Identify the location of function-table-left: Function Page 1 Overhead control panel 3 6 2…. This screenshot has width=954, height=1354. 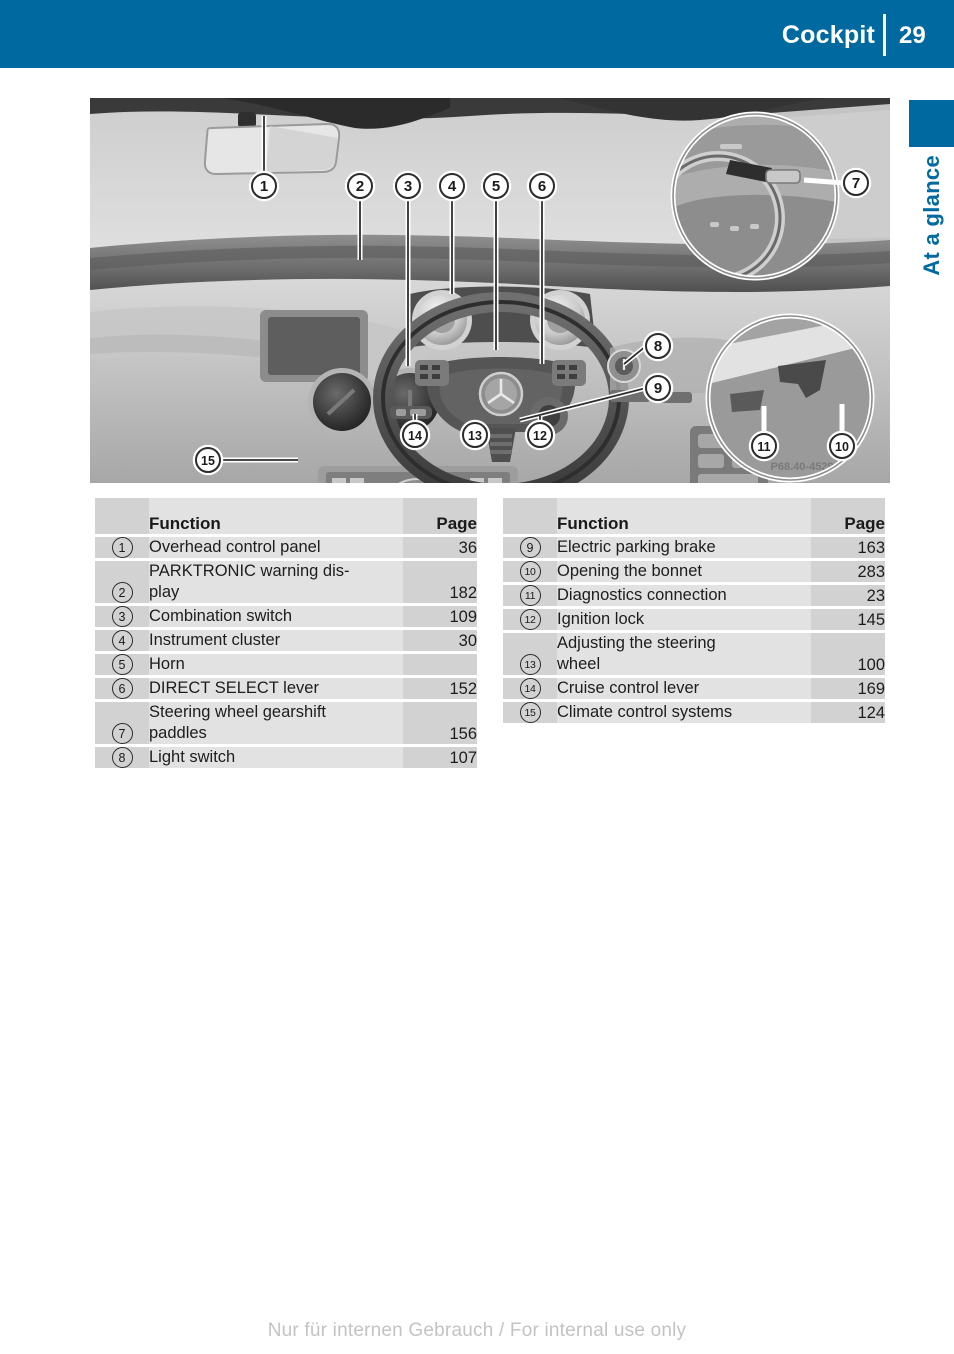
(286, 634).